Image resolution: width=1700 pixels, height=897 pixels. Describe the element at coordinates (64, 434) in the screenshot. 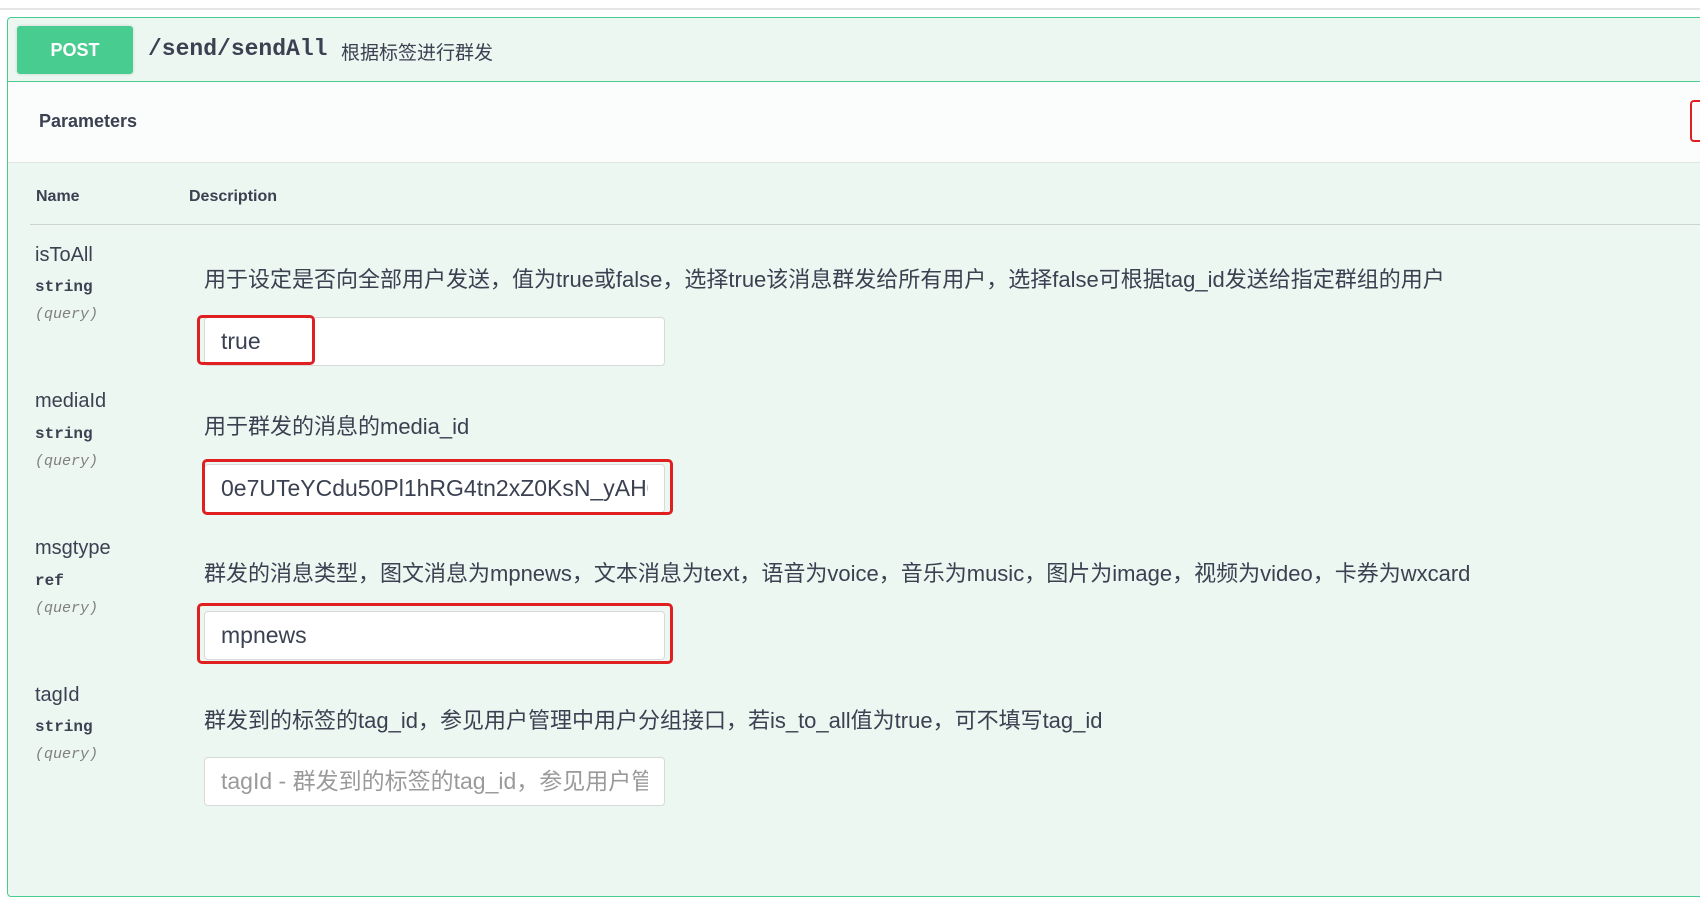

I see `param-type-mediaid: string` at that location.